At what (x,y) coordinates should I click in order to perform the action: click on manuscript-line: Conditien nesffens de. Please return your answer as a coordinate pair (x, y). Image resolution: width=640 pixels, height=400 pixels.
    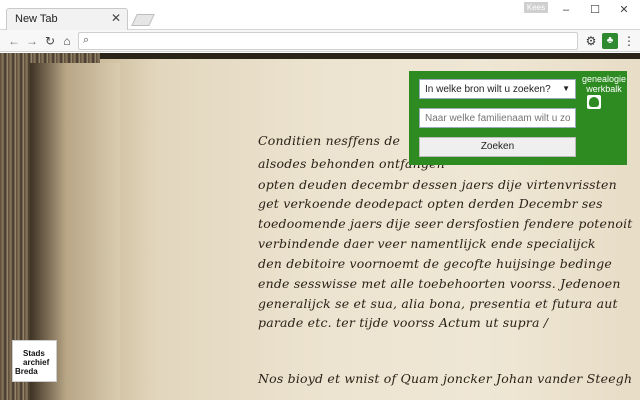
    Looking at the image, I should click on (329, 140).